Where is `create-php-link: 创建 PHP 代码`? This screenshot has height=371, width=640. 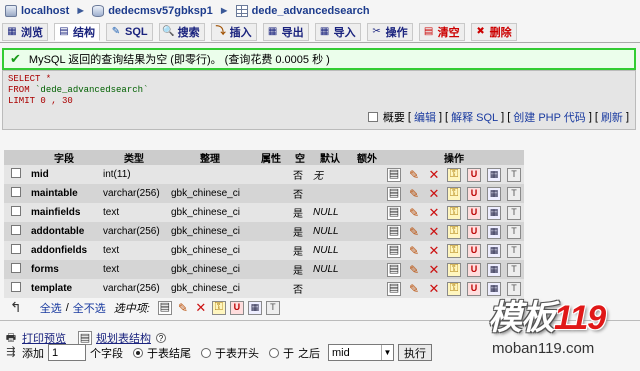
create-php-link: 创建 PHP 代码 is located at coordinates (549, 117).